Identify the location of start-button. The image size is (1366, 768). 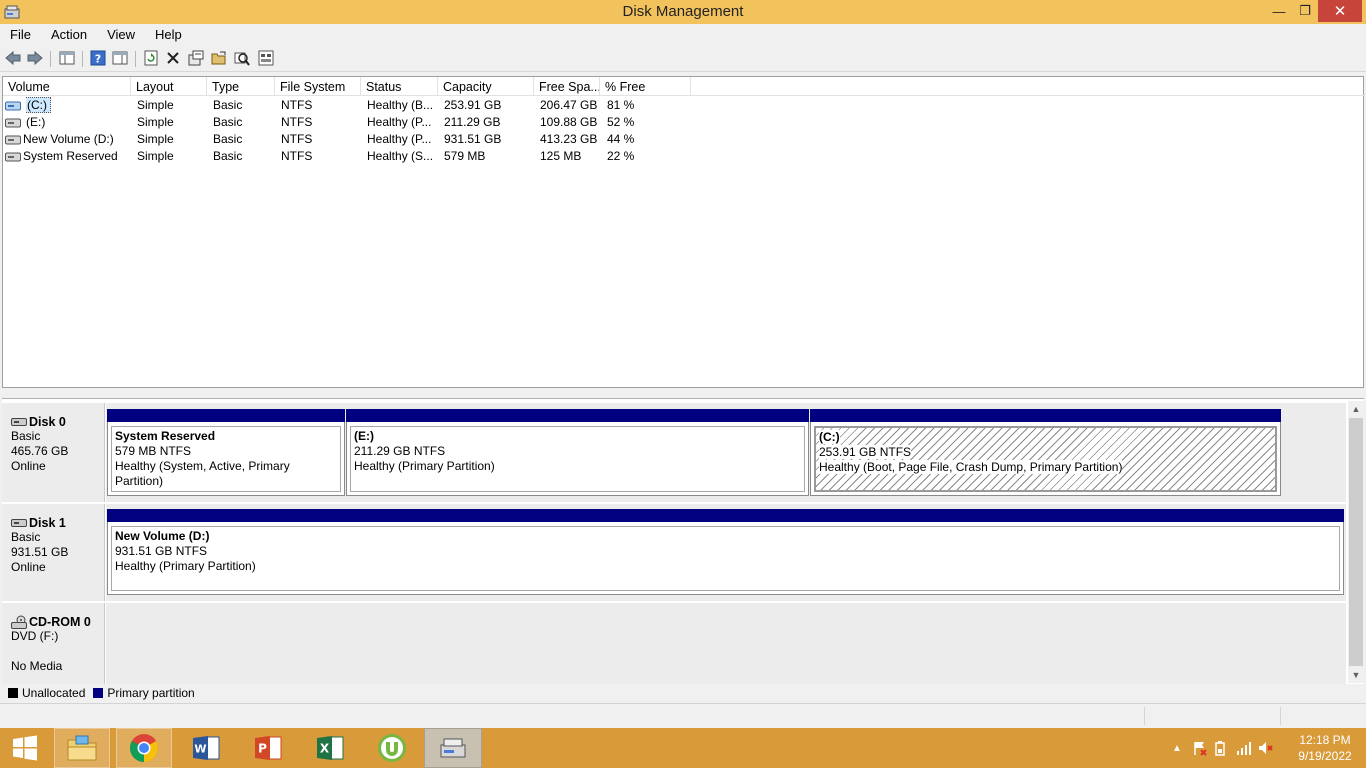
(25, 748).